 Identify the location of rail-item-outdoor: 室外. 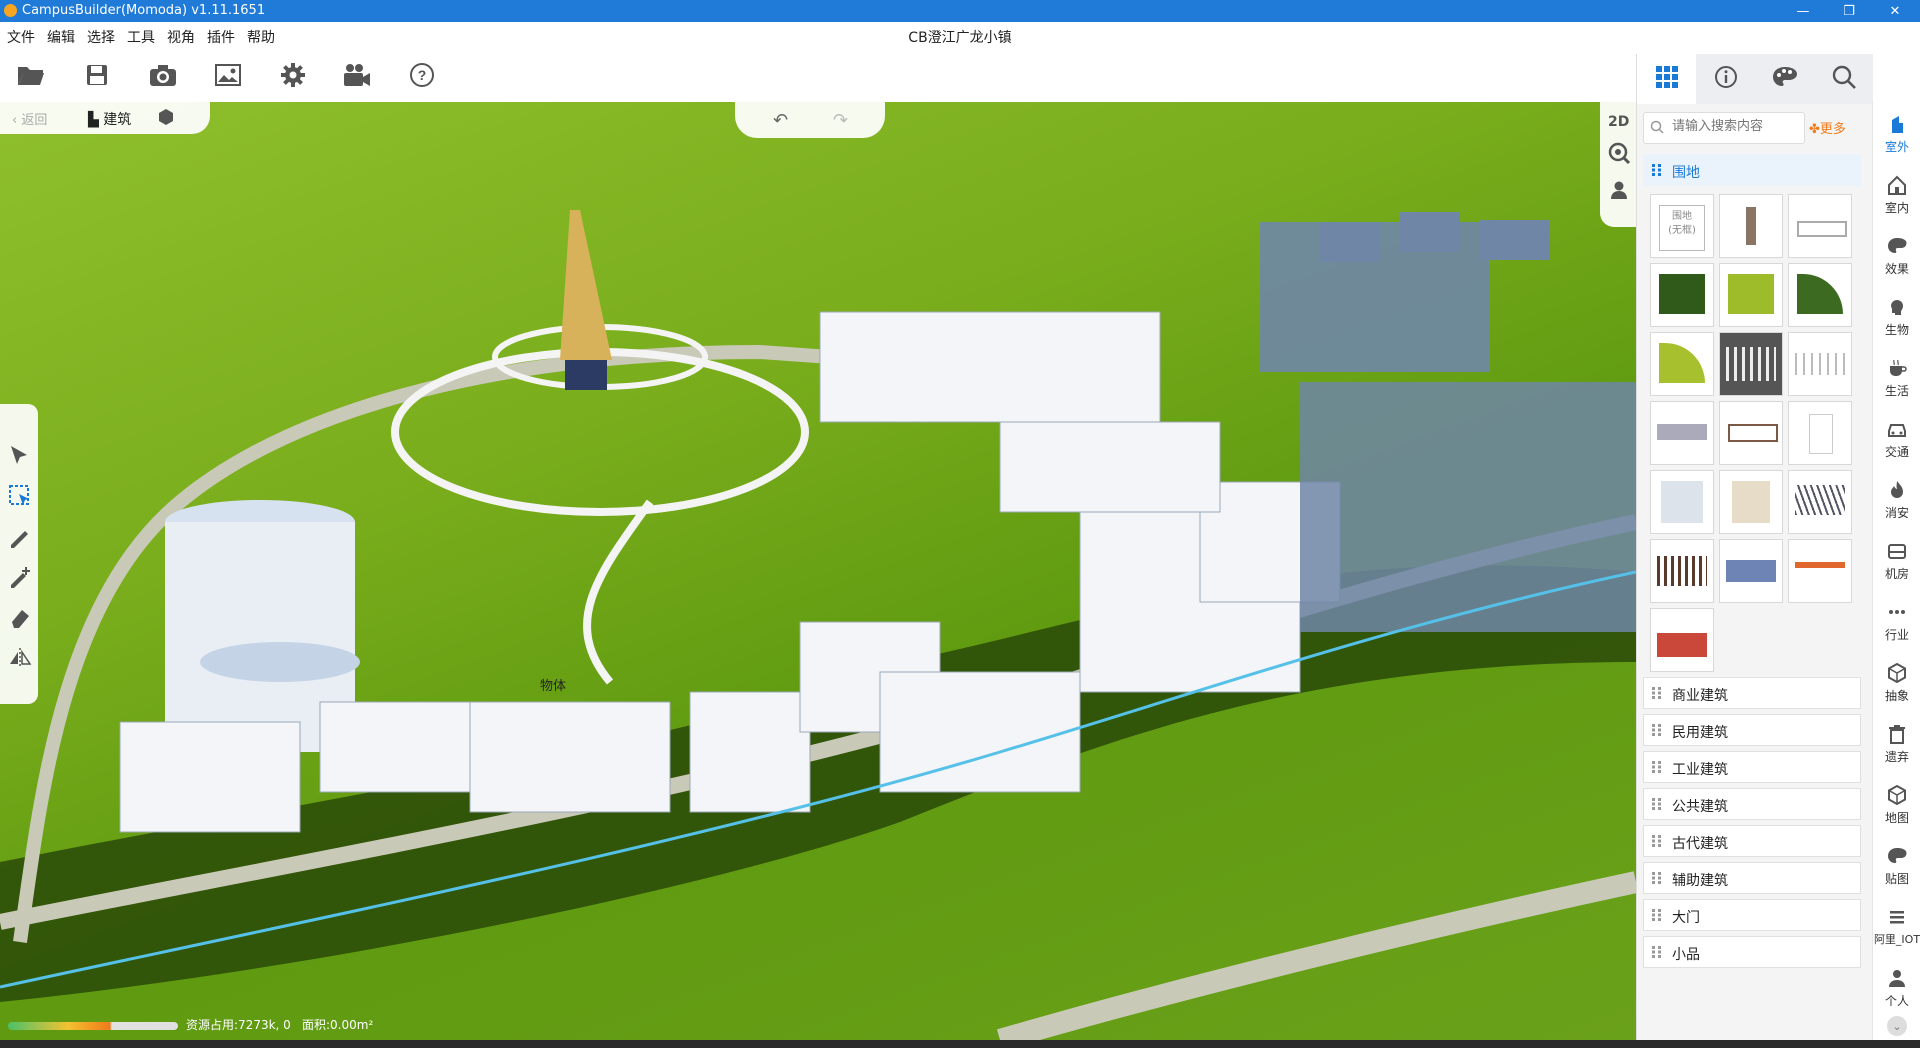
(1896, 133).